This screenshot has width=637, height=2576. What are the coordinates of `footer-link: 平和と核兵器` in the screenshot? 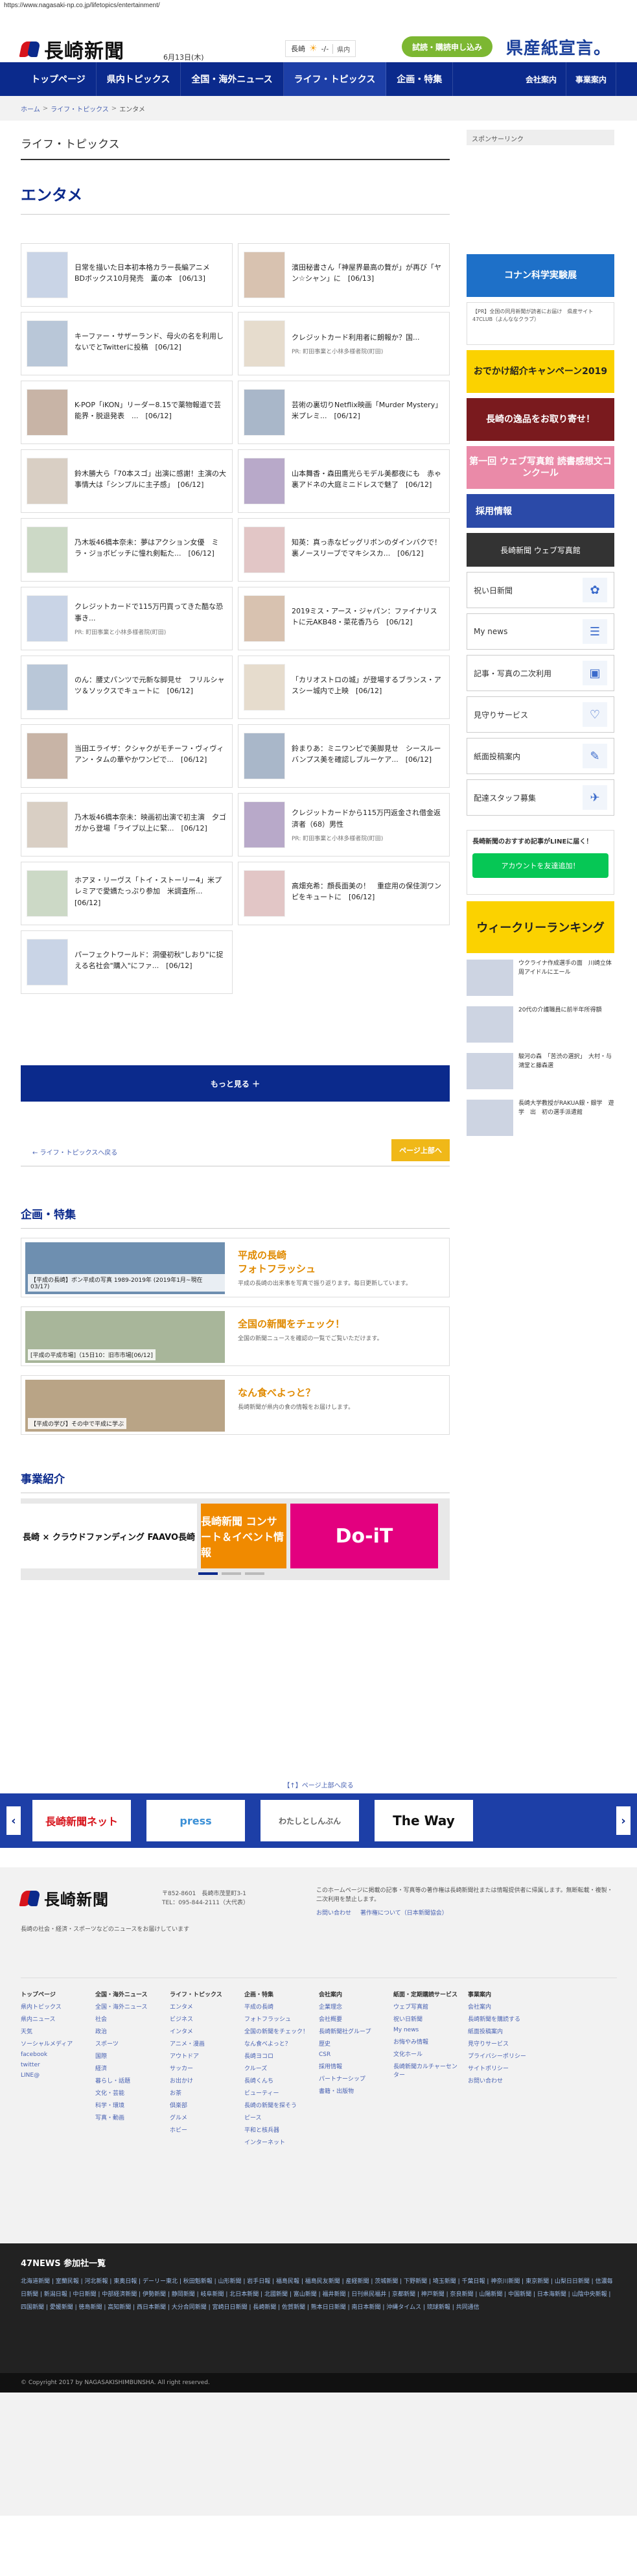 It's located at (278, 2129).